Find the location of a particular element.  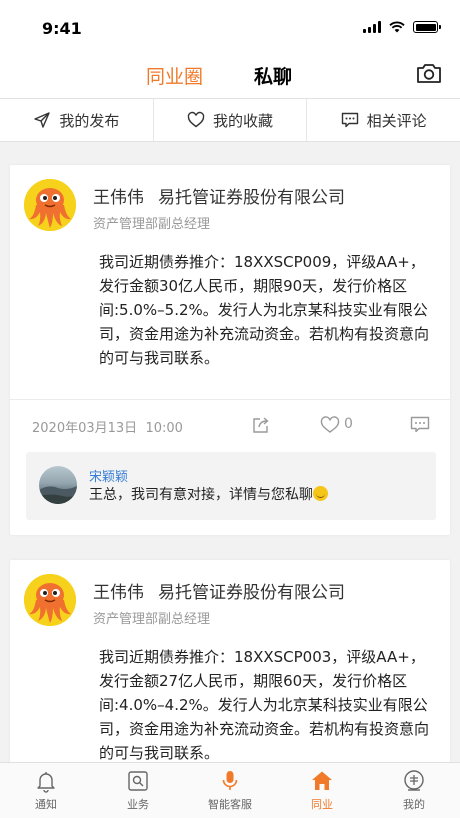

microphone-icon is located at coordinates (230, 780).